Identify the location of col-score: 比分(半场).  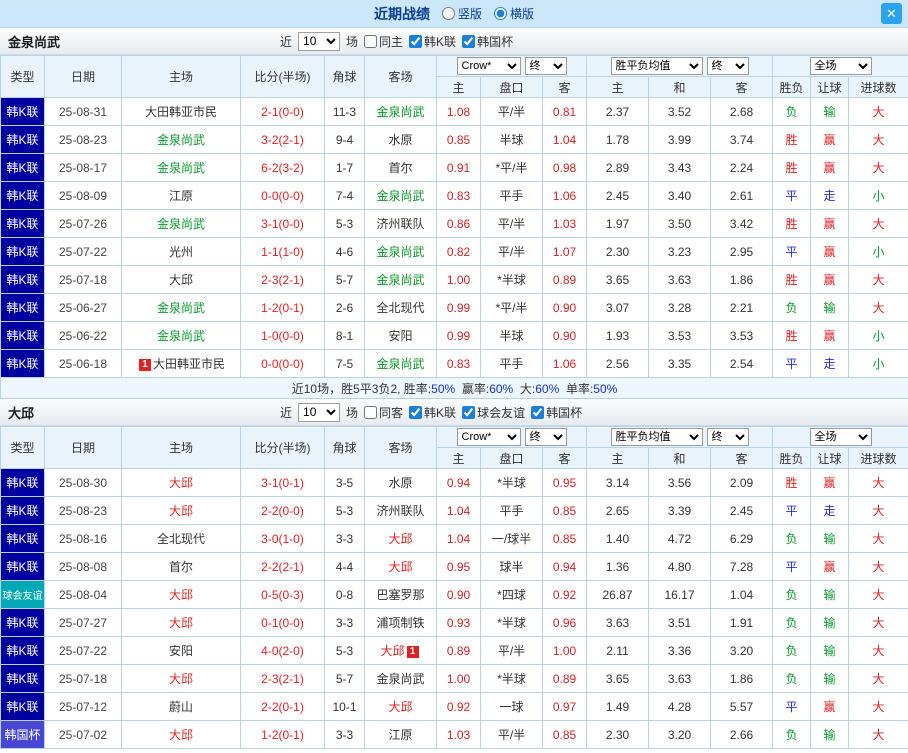
(282, 447).